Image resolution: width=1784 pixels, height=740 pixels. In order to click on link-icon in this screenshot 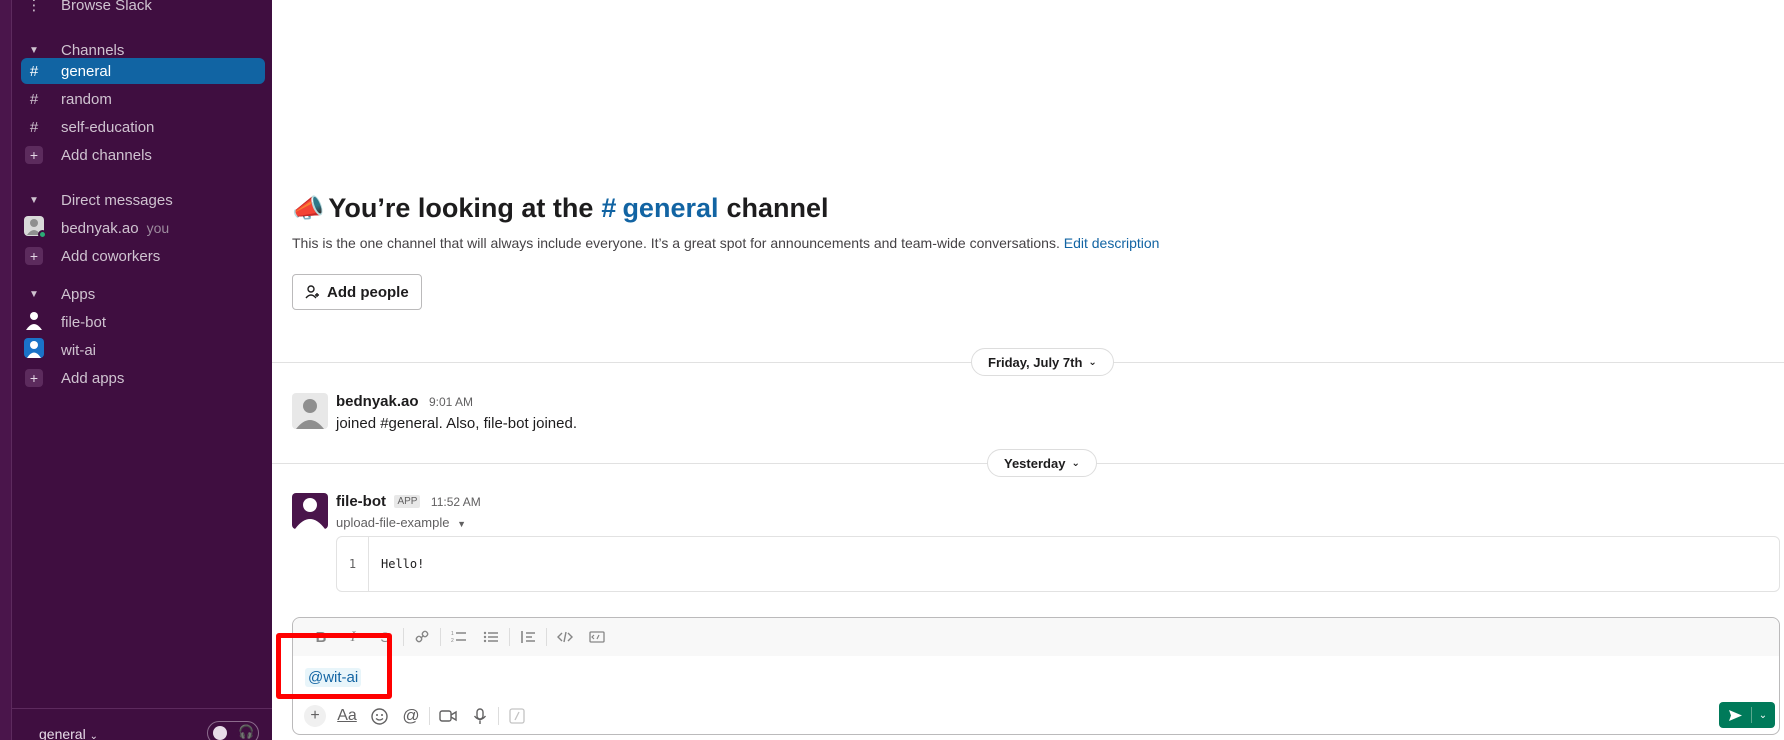, I will do `click(422, 636)`.